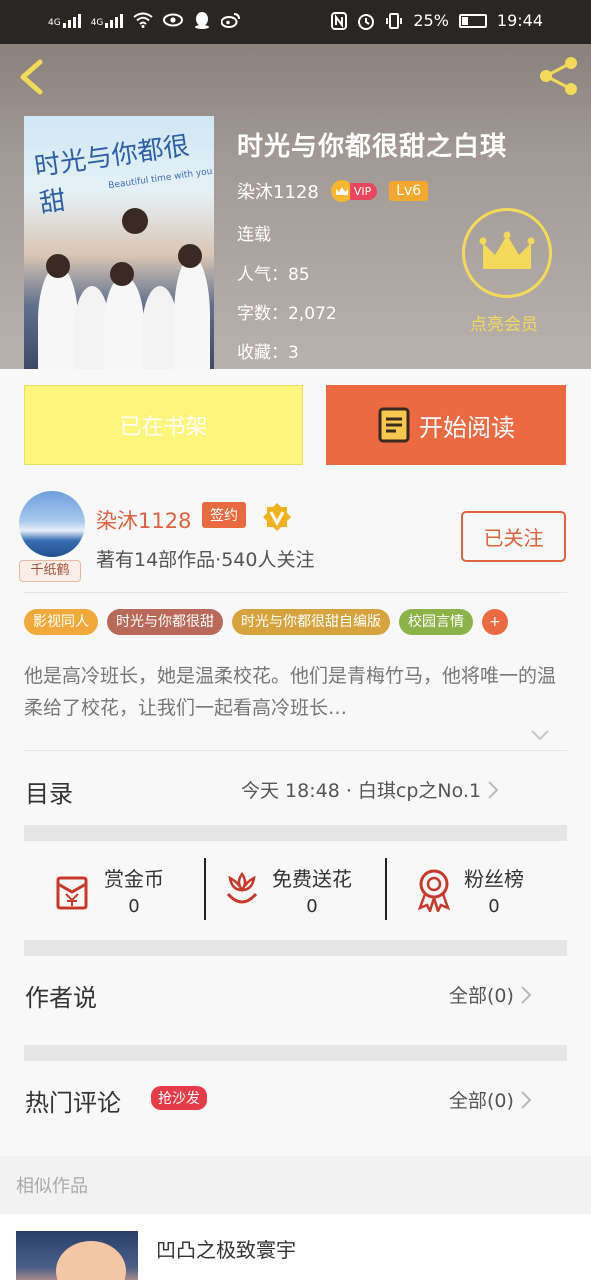 This screenshot has height=1280, width=591. Describe the element at coordinates (409, 191) in the screenshot. I see `level-badge: Lv6` at that location.